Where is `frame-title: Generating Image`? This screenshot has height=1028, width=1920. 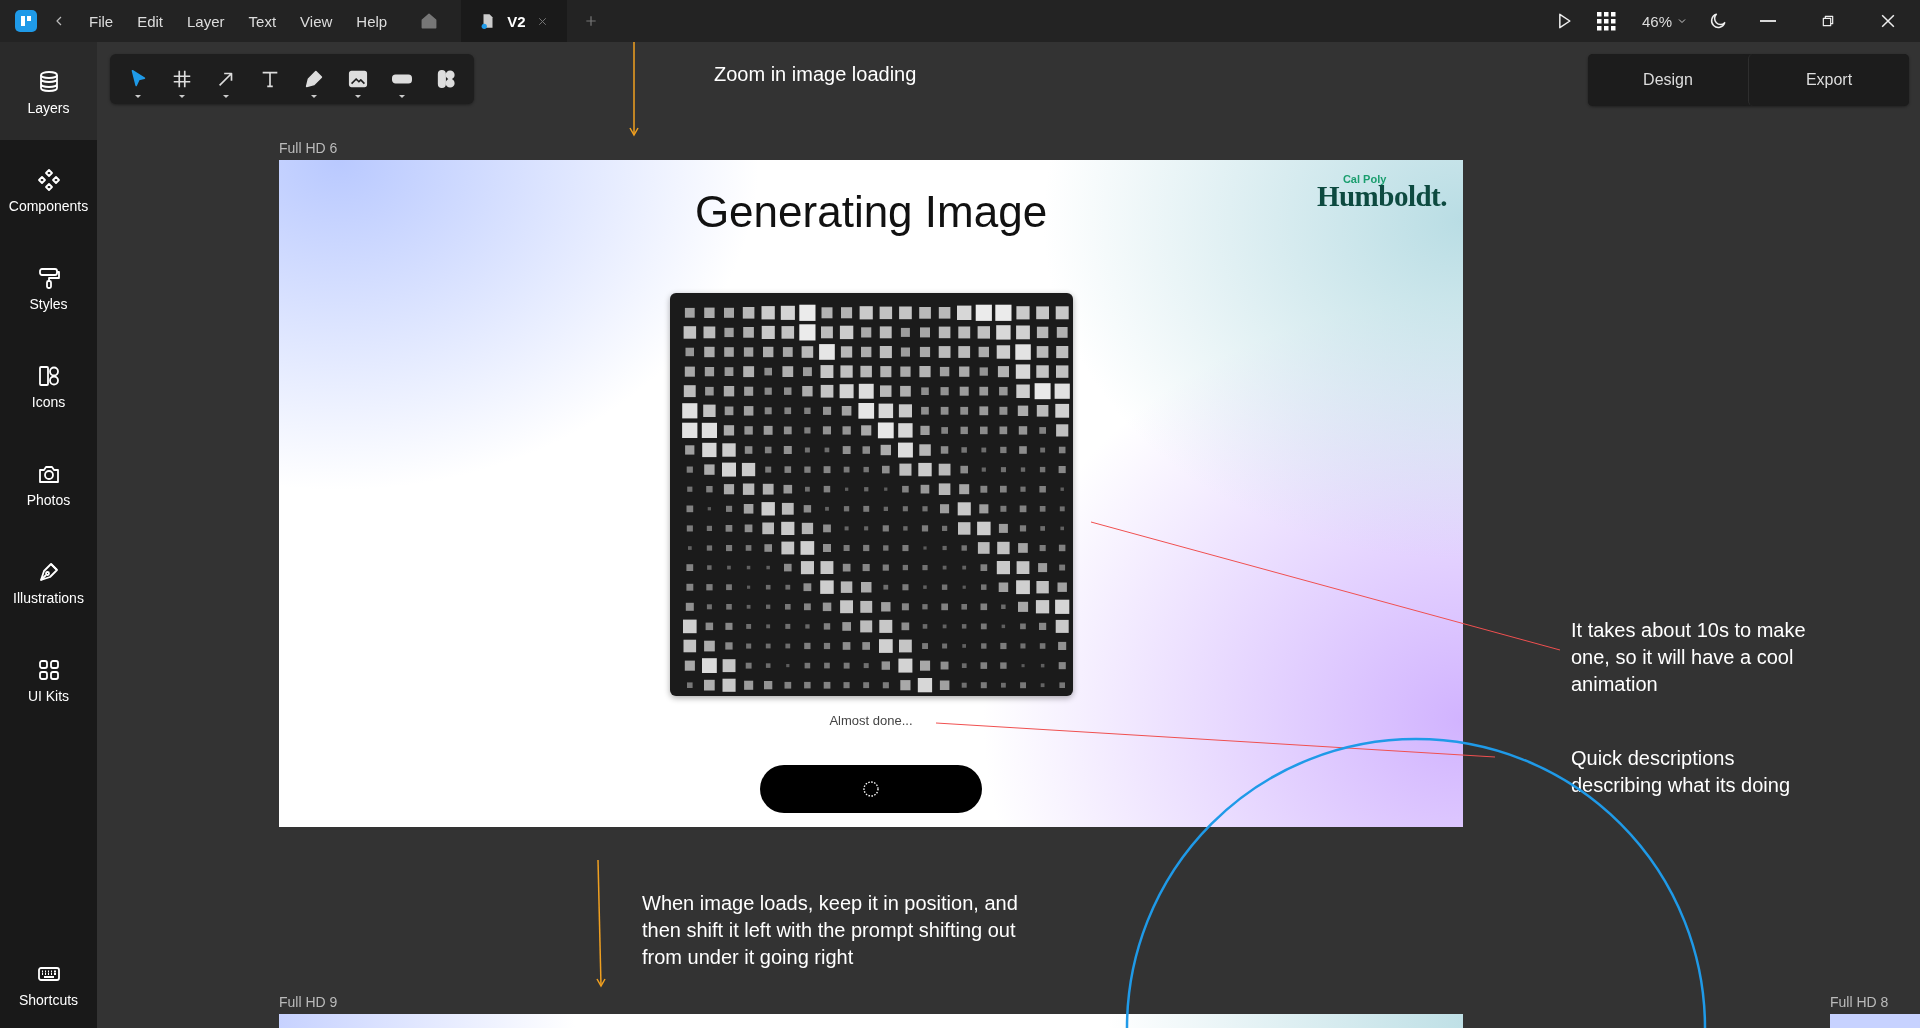
frame-title: Generating Image is located at coordinates (871, 212).